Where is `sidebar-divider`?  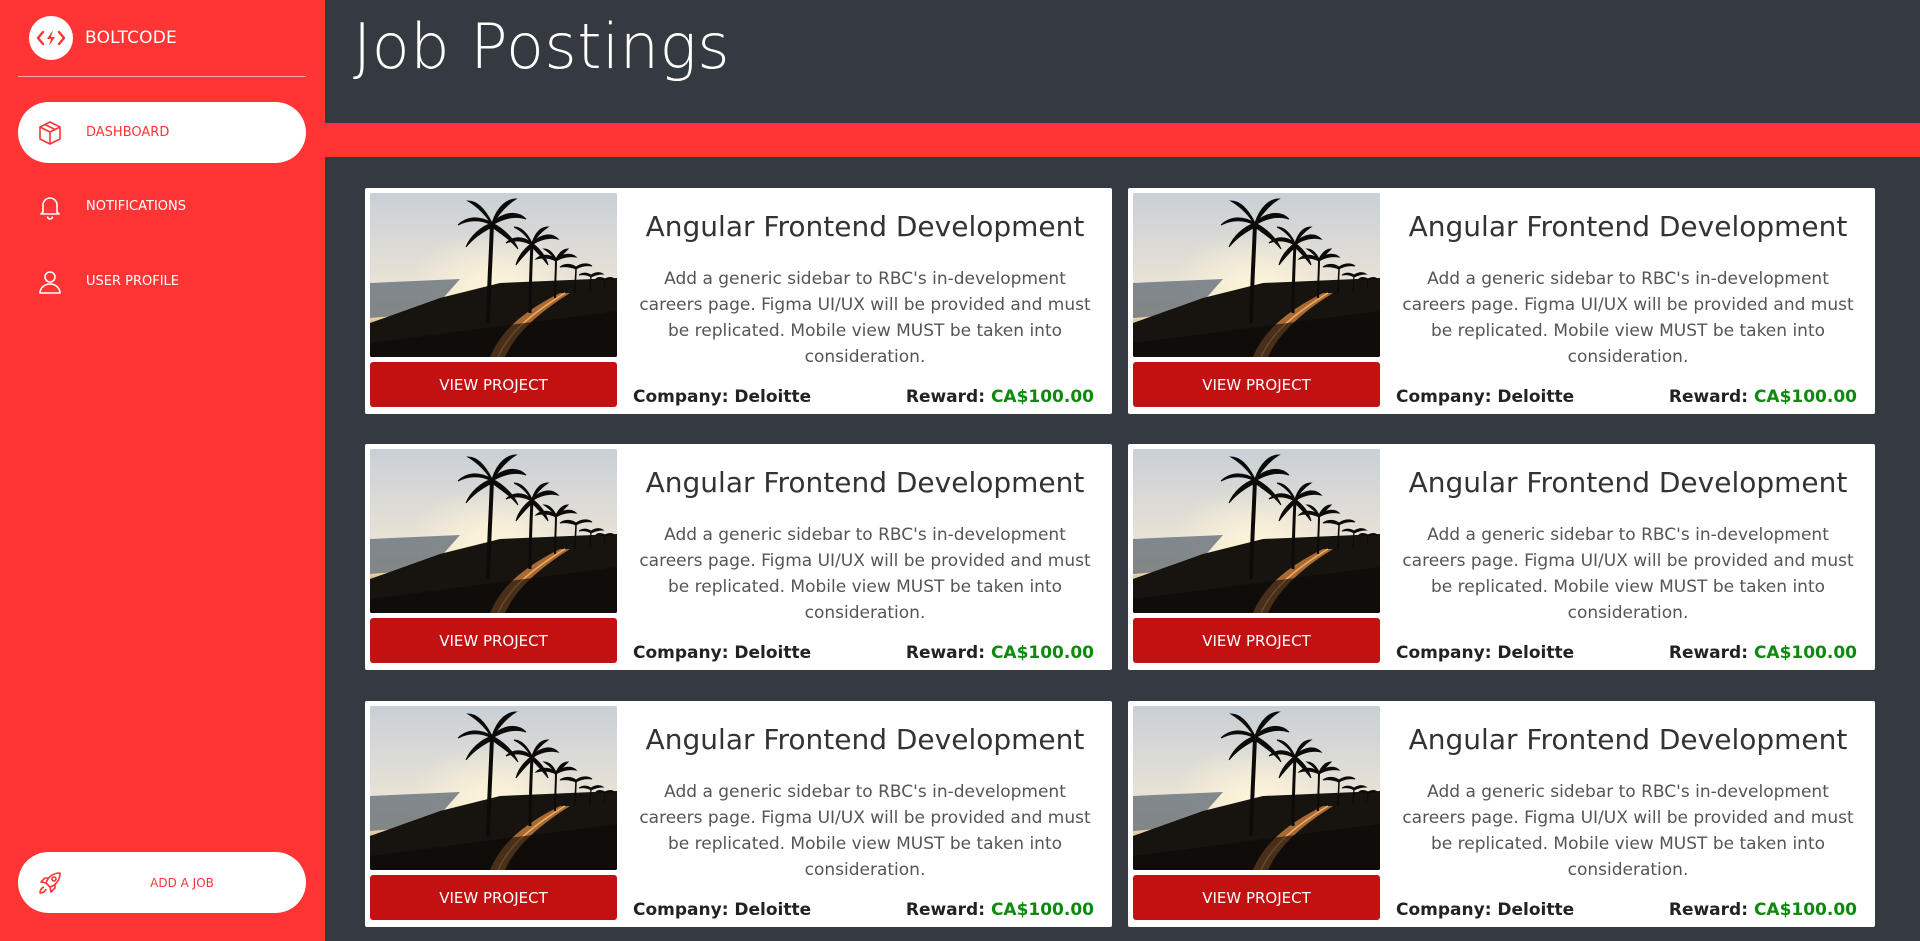 sidebar-divider is located at coordinates (162, 76).